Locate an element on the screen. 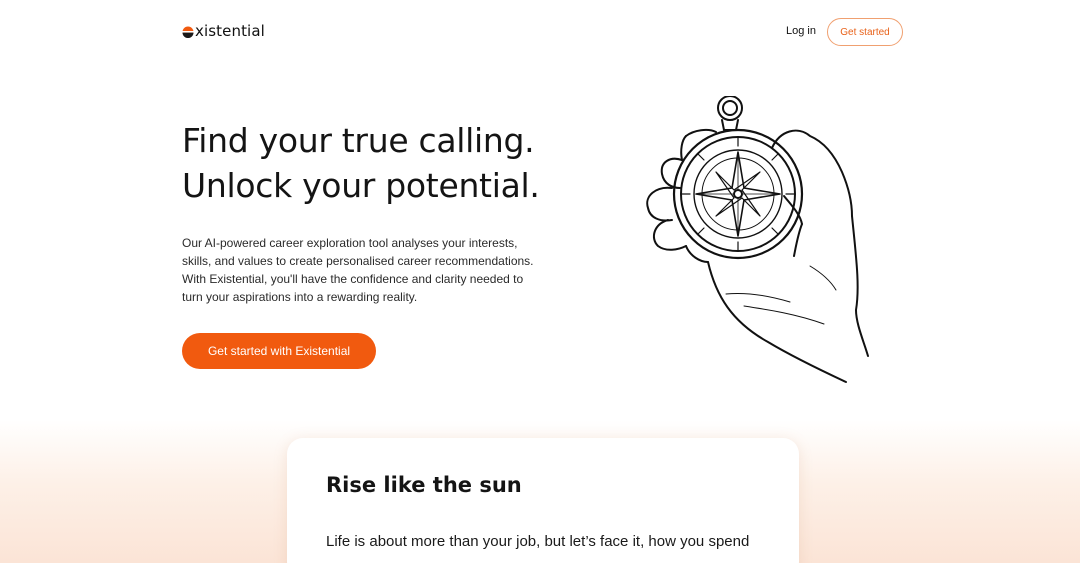 The width and height of the screenshot is (1080, 563). card-title: Rise like the sun is located at coordinates (424, 485).